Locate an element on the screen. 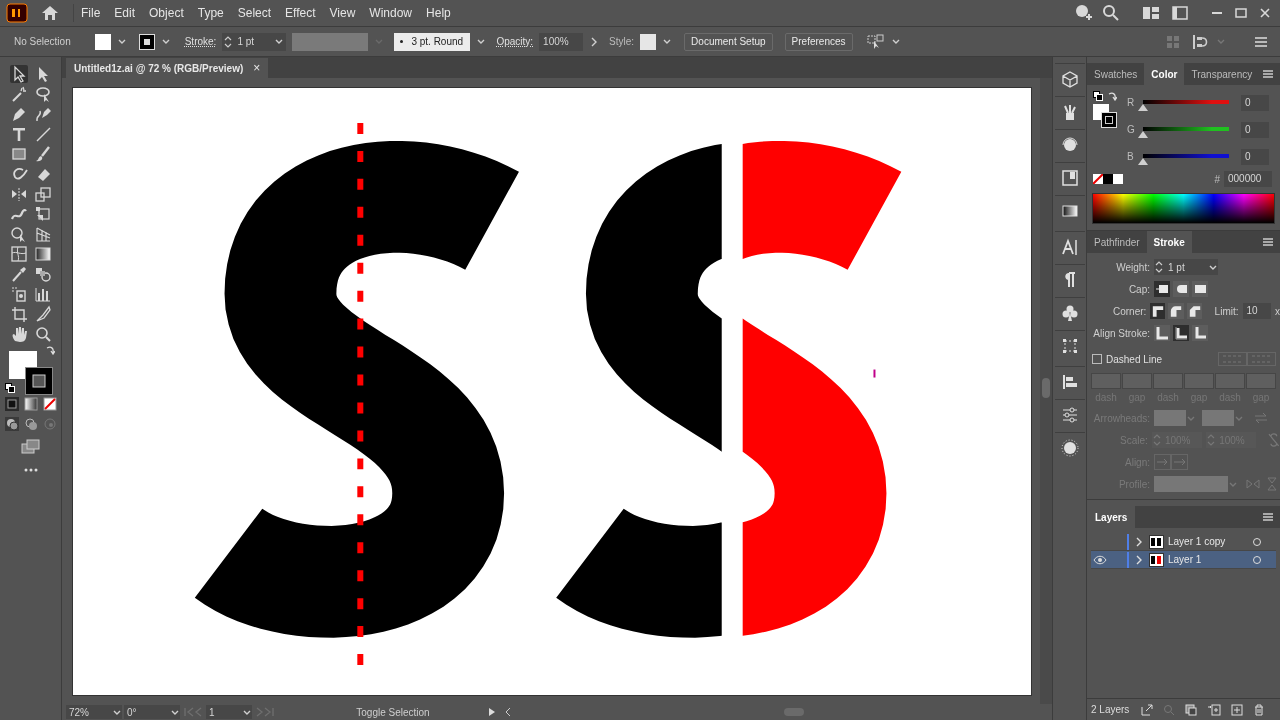 The height and width of the screenshot is (720, 1280). panel-tab: Swatches is located at coordinates (1116, 74).